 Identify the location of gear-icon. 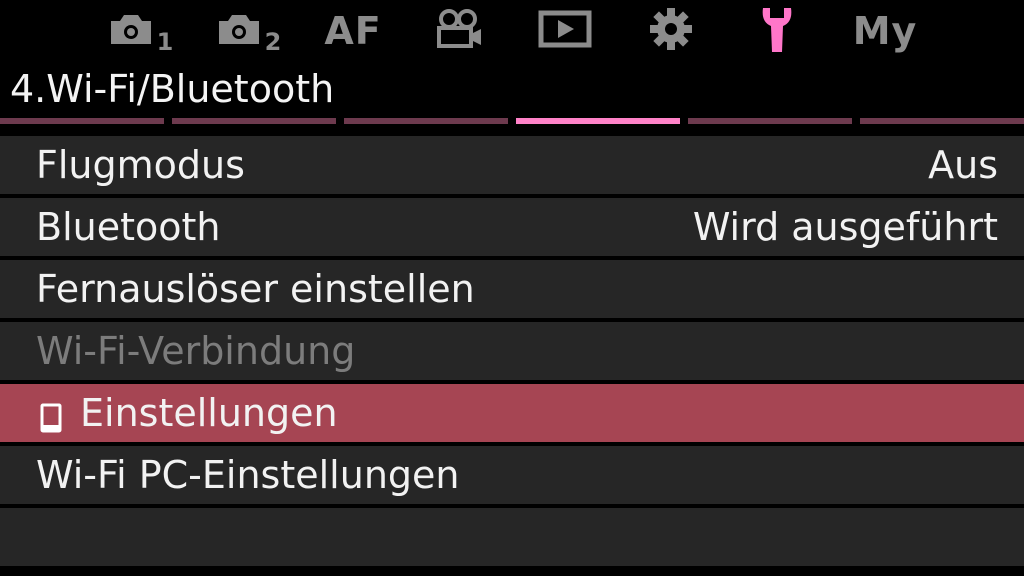
(671, 31).